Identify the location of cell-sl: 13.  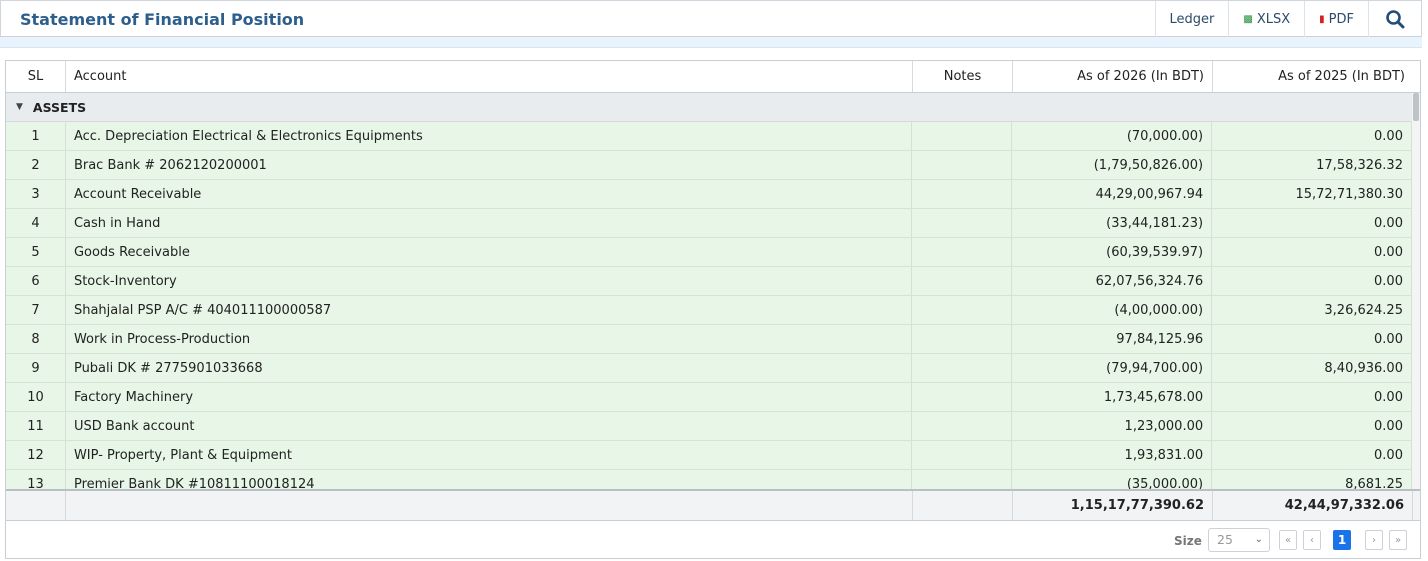
(36, 479).